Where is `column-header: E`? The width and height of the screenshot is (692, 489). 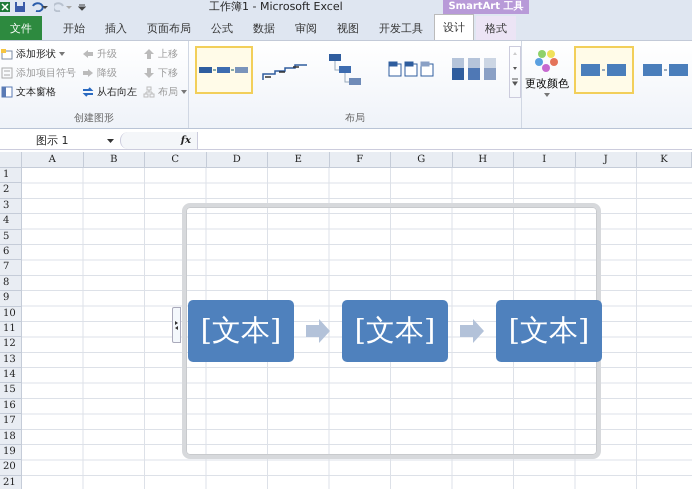 column-header: E is located at coordinates (299, 160).